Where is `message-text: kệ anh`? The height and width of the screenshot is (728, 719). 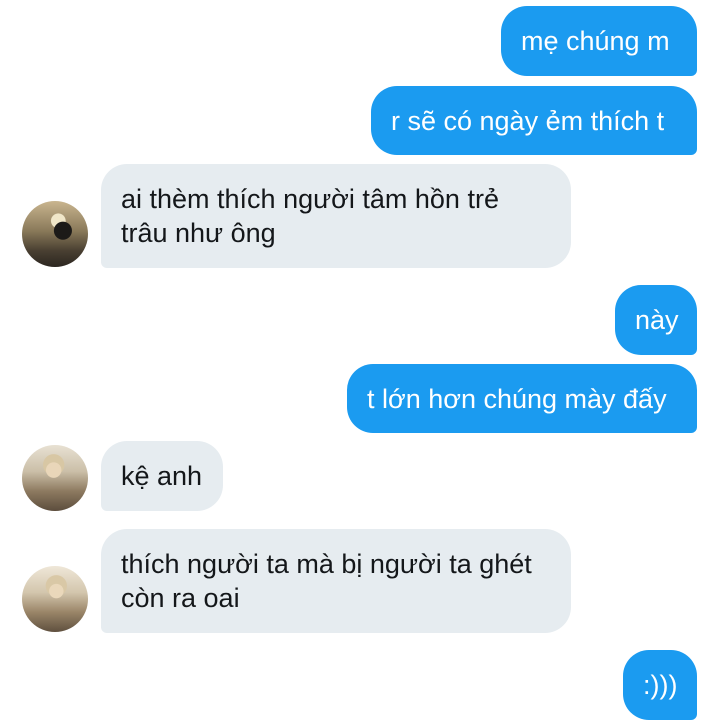 message-text: kệ anh is located at coordinates (162, 476).